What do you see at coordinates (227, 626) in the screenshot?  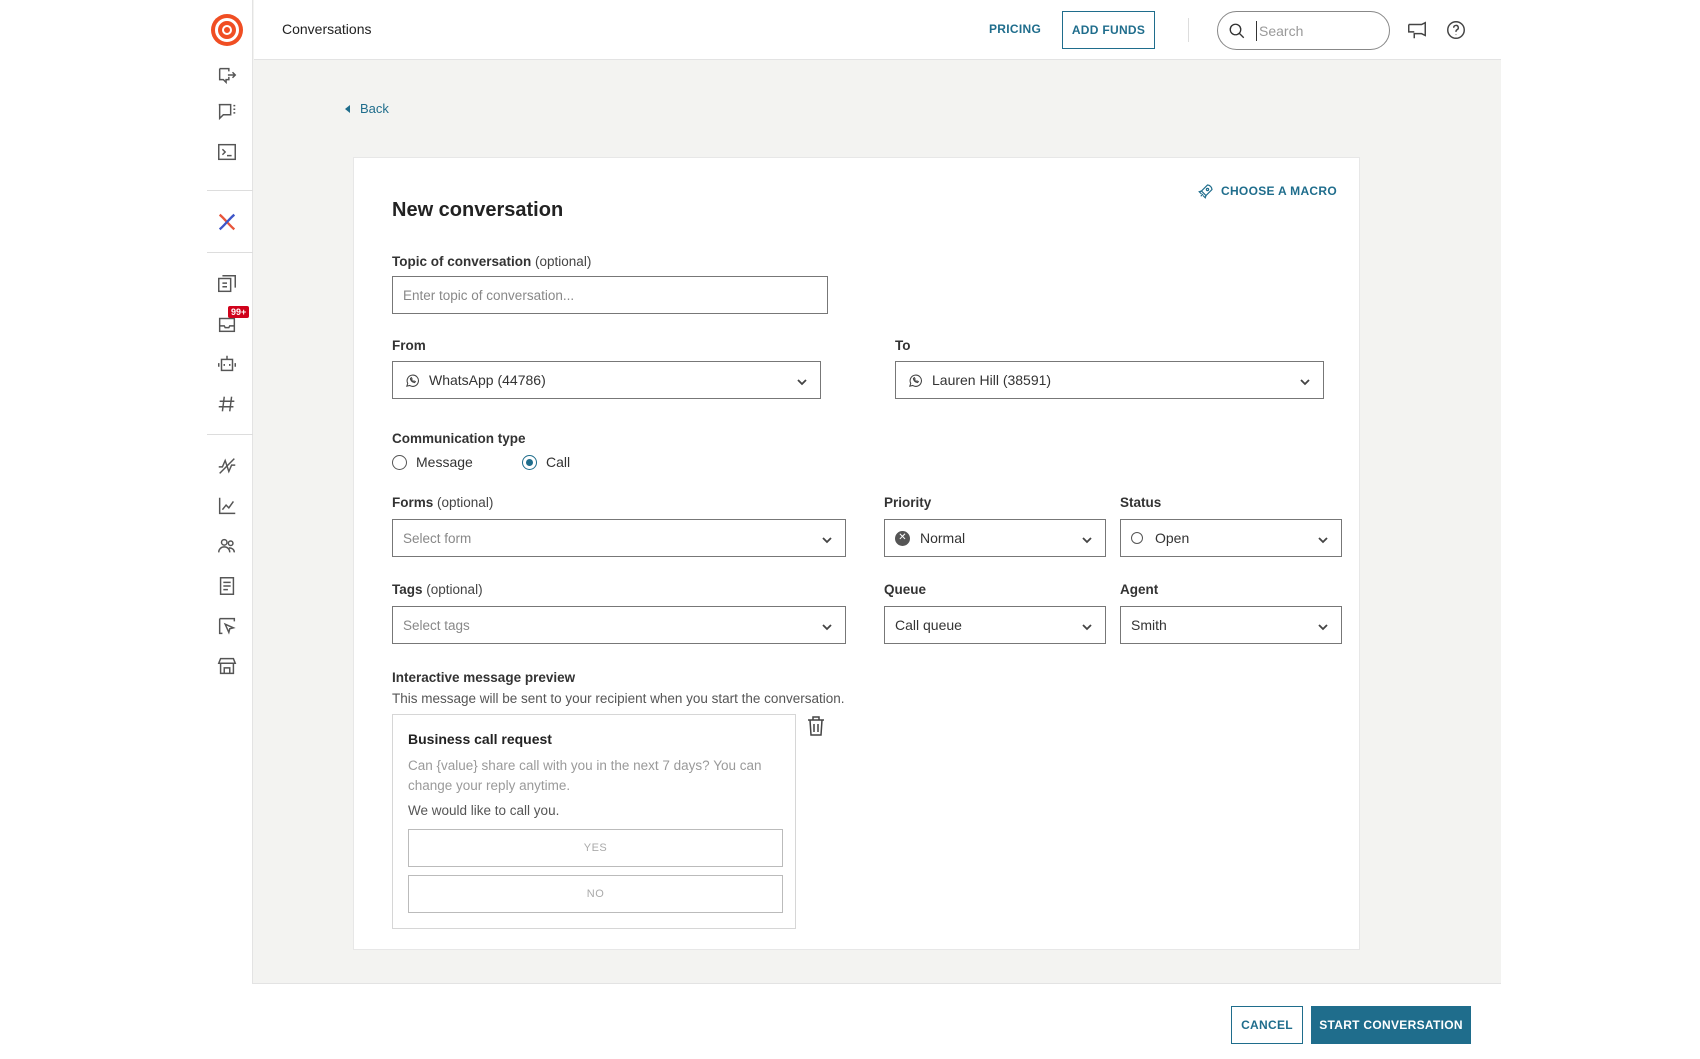 I see `cursor-icon` at bounding box center [227, 626].